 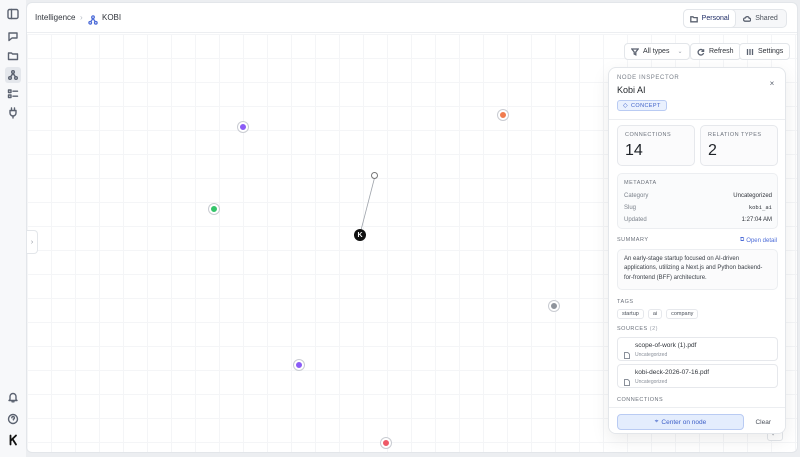 I want to click on node-type-label: CONCEPT, so click(x=646, y=105).